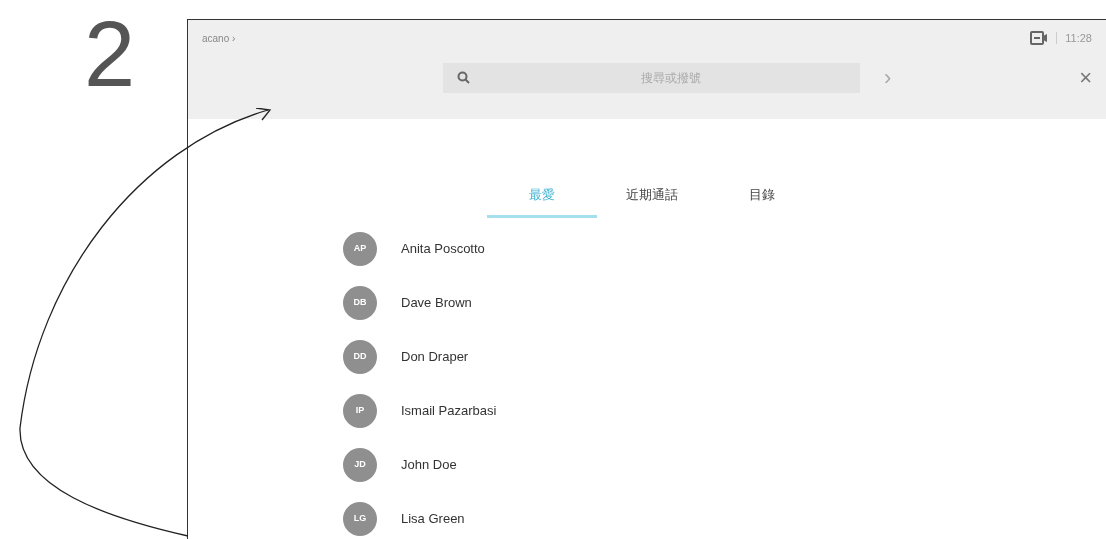  What do you see at coordinates (436, 302) in the screenshot?
I see `contact-name: Dave Brown` at bounding box center [436, 302].